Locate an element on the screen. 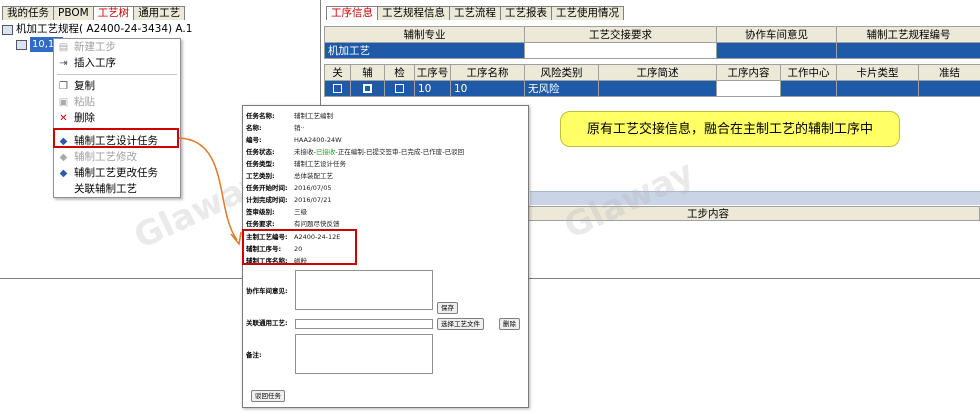 The image size is (980, 413). choose-file-button: 选择工艺文件 is located at coordinates (460, 324).